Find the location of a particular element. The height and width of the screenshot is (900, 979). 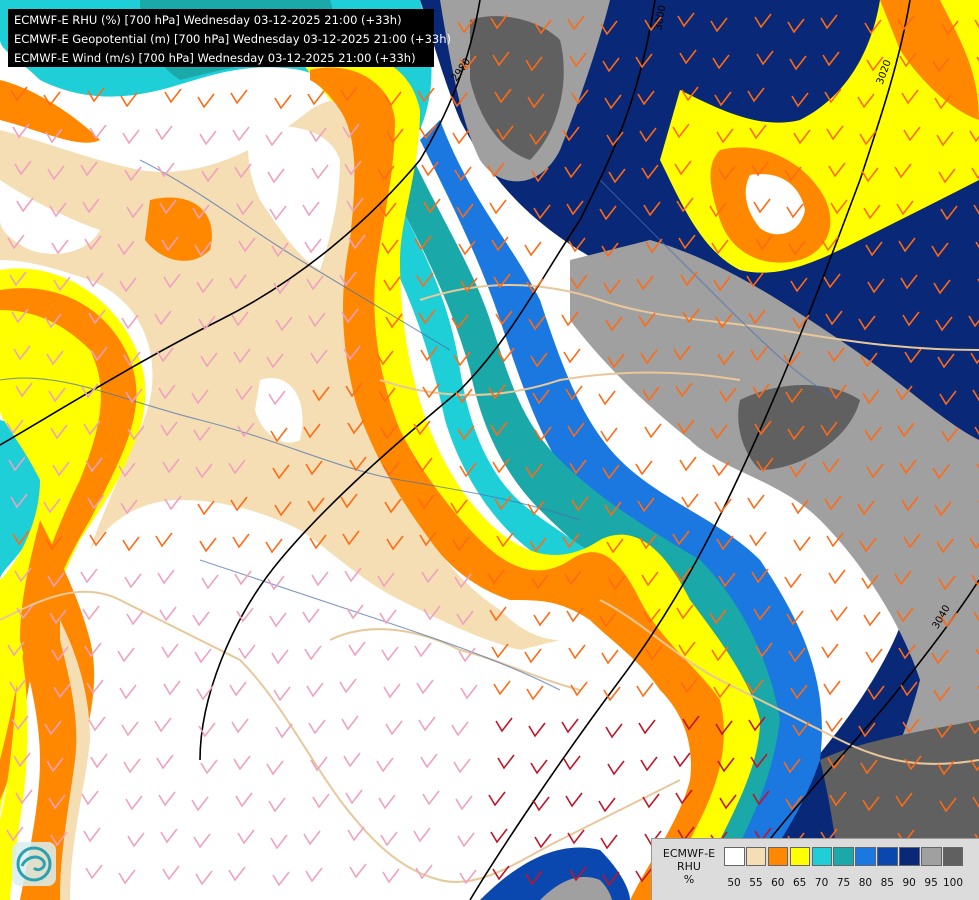

legend-tick: 100 is located at coordinates (953, 883).